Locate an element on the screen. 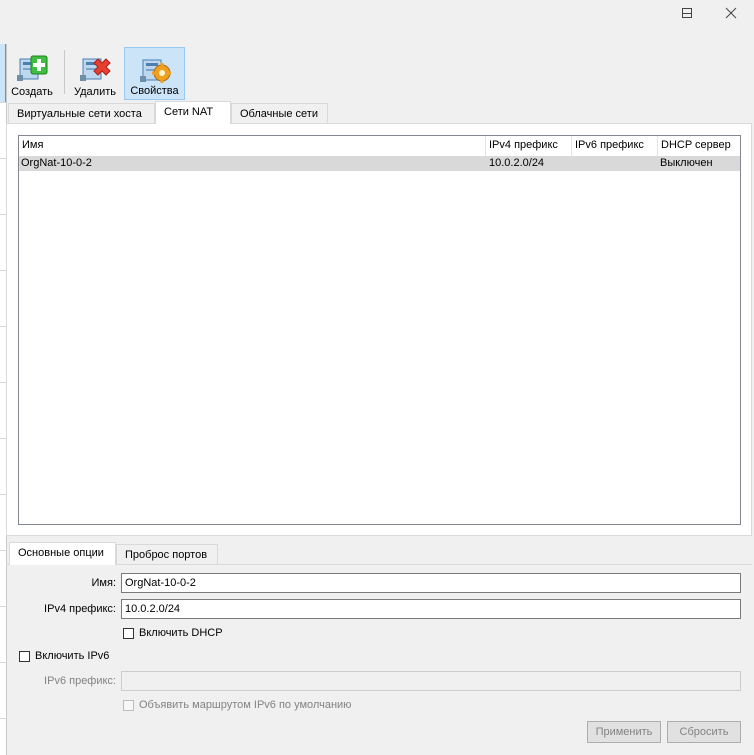  name-label: Имя: is located at coordinates (103, 583).